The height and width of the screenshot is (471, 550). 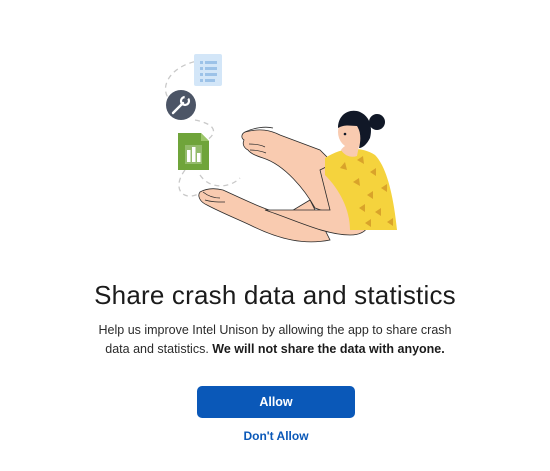 I want to click on person-head, so click(x=361, y=129).